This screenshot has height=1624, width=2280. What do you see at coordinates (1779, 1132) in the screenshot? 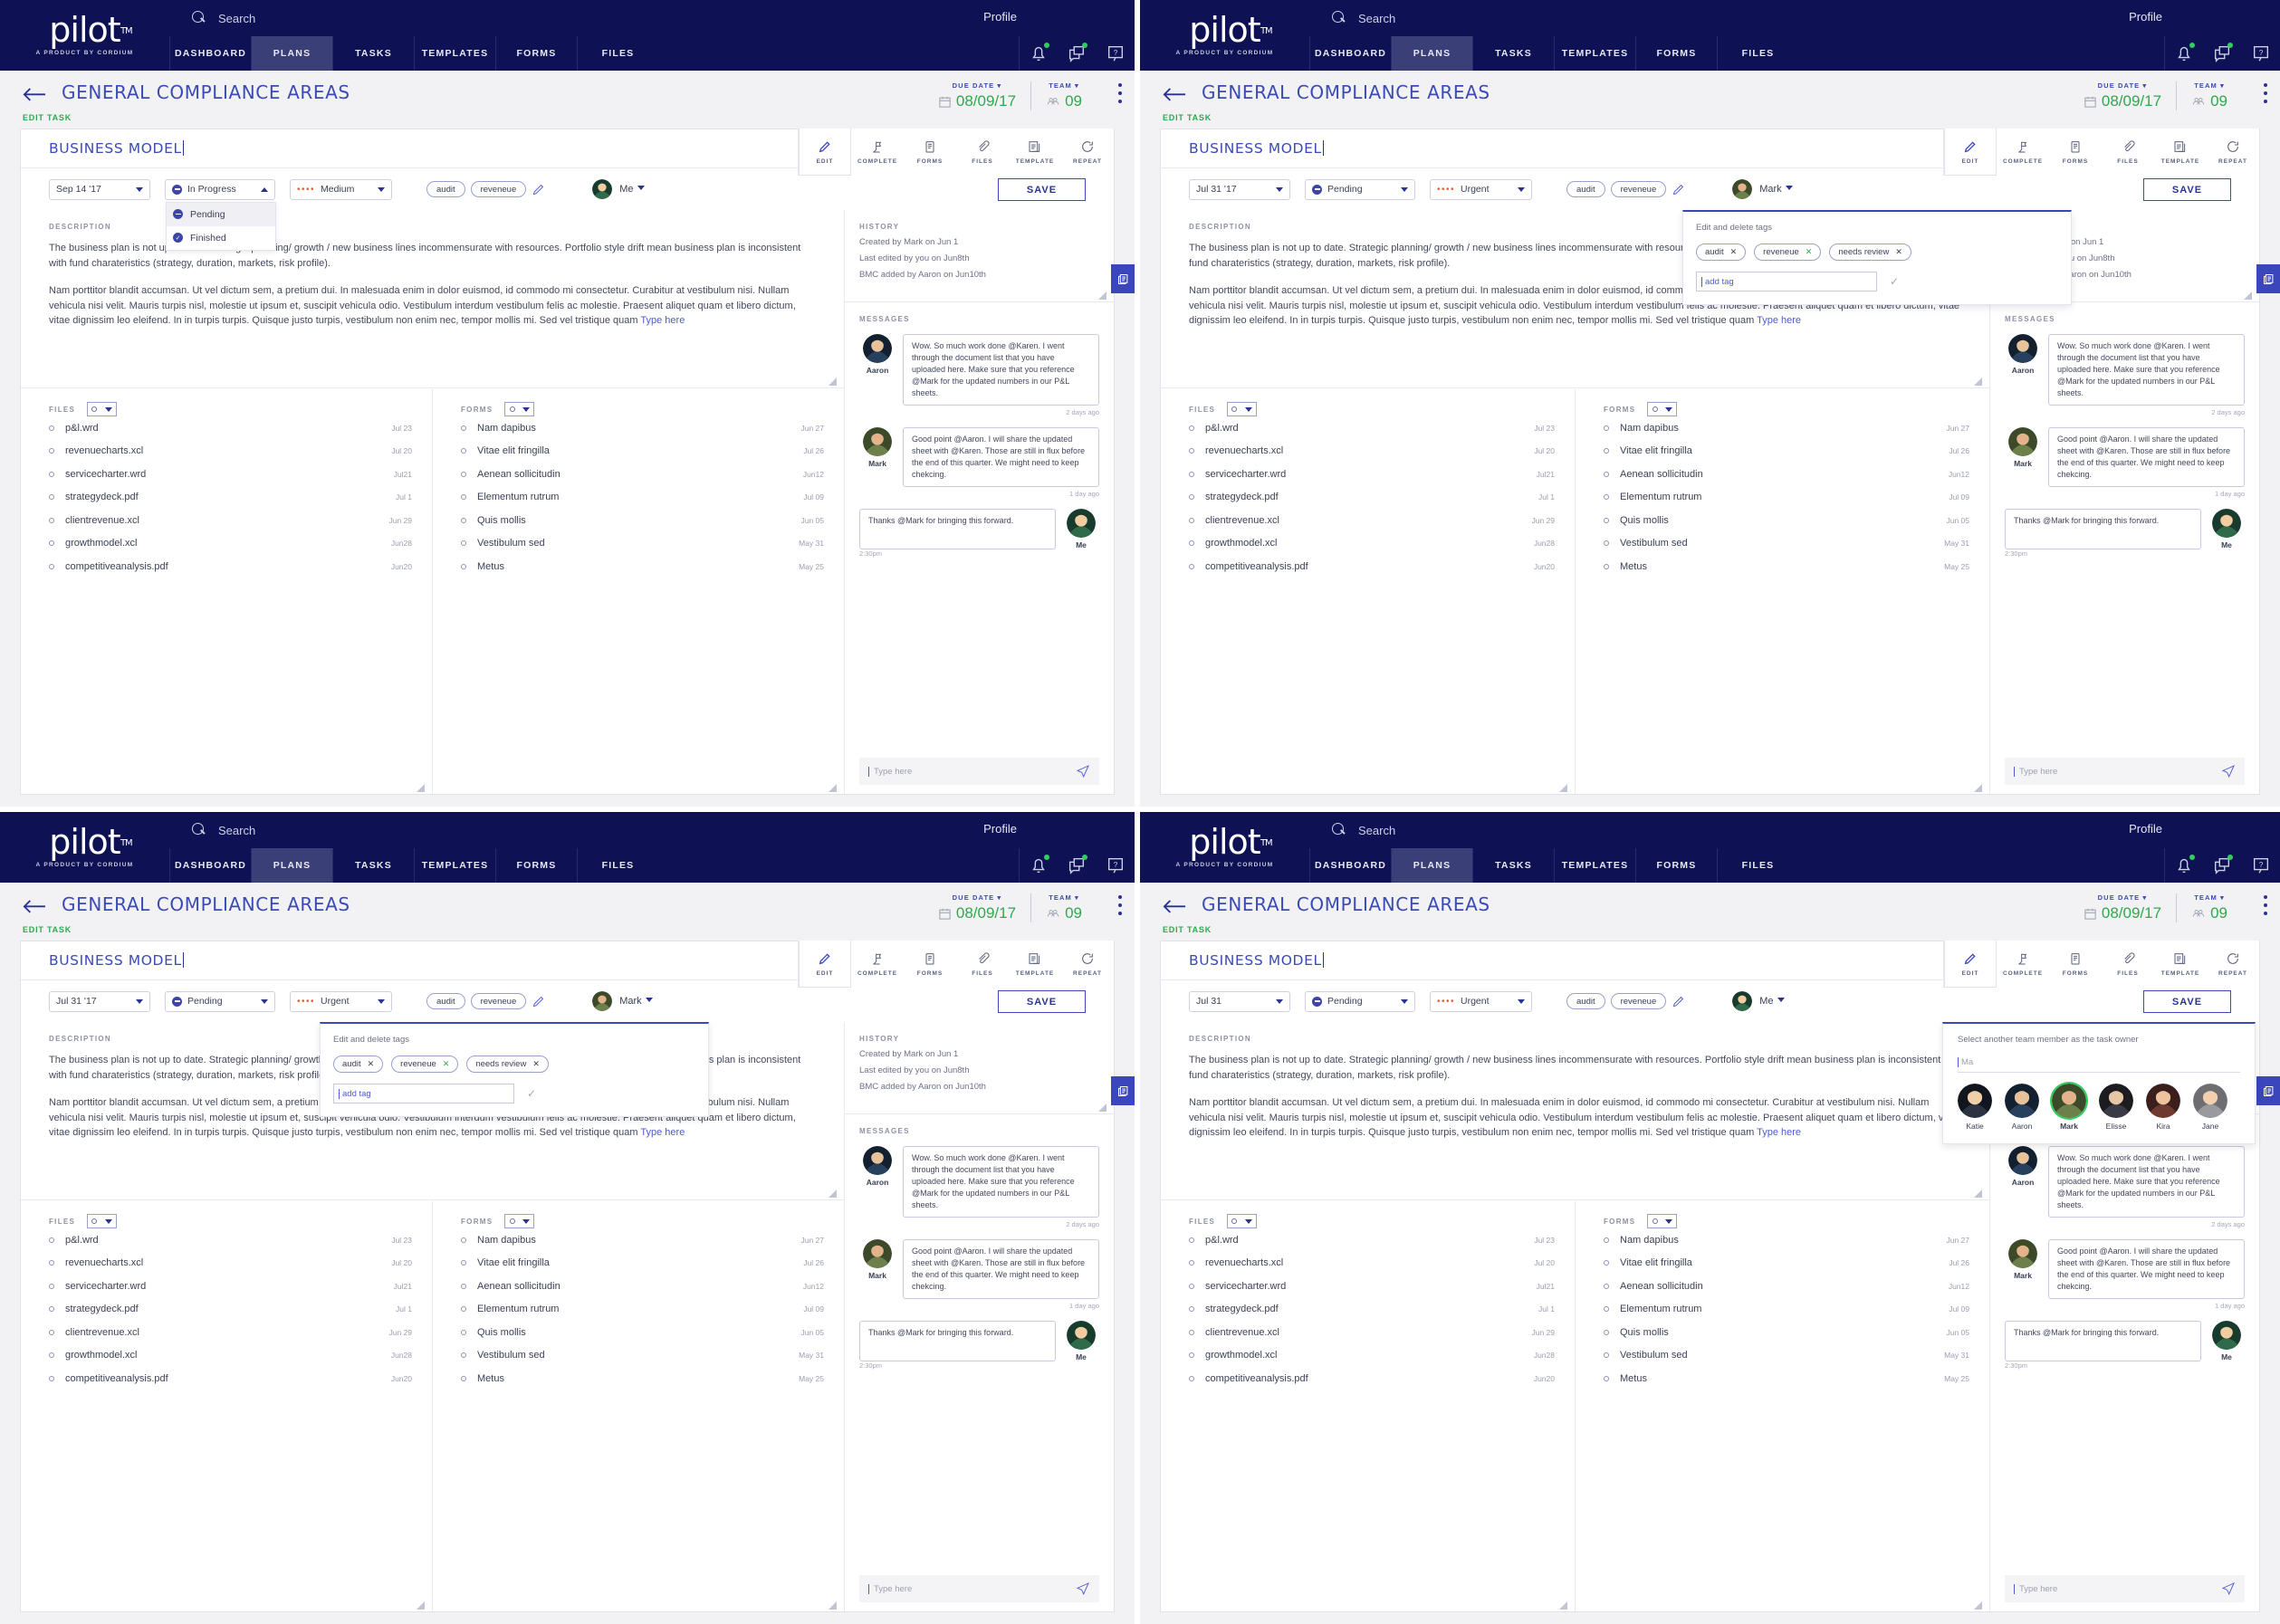
I see `description-placeholder: Type here` at bounding box center [1779, 1132].